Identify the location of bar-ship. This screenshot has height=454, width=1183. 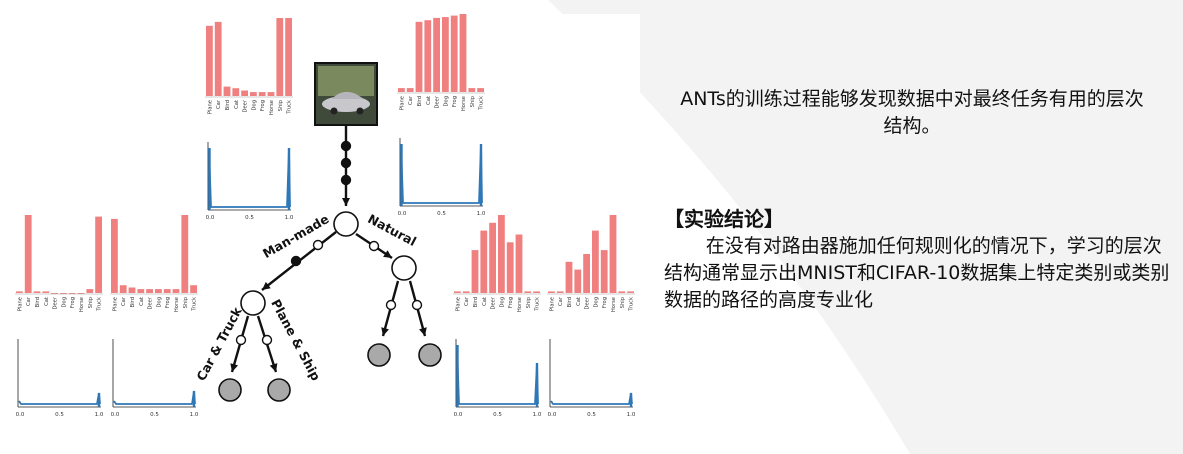
(622, 292).